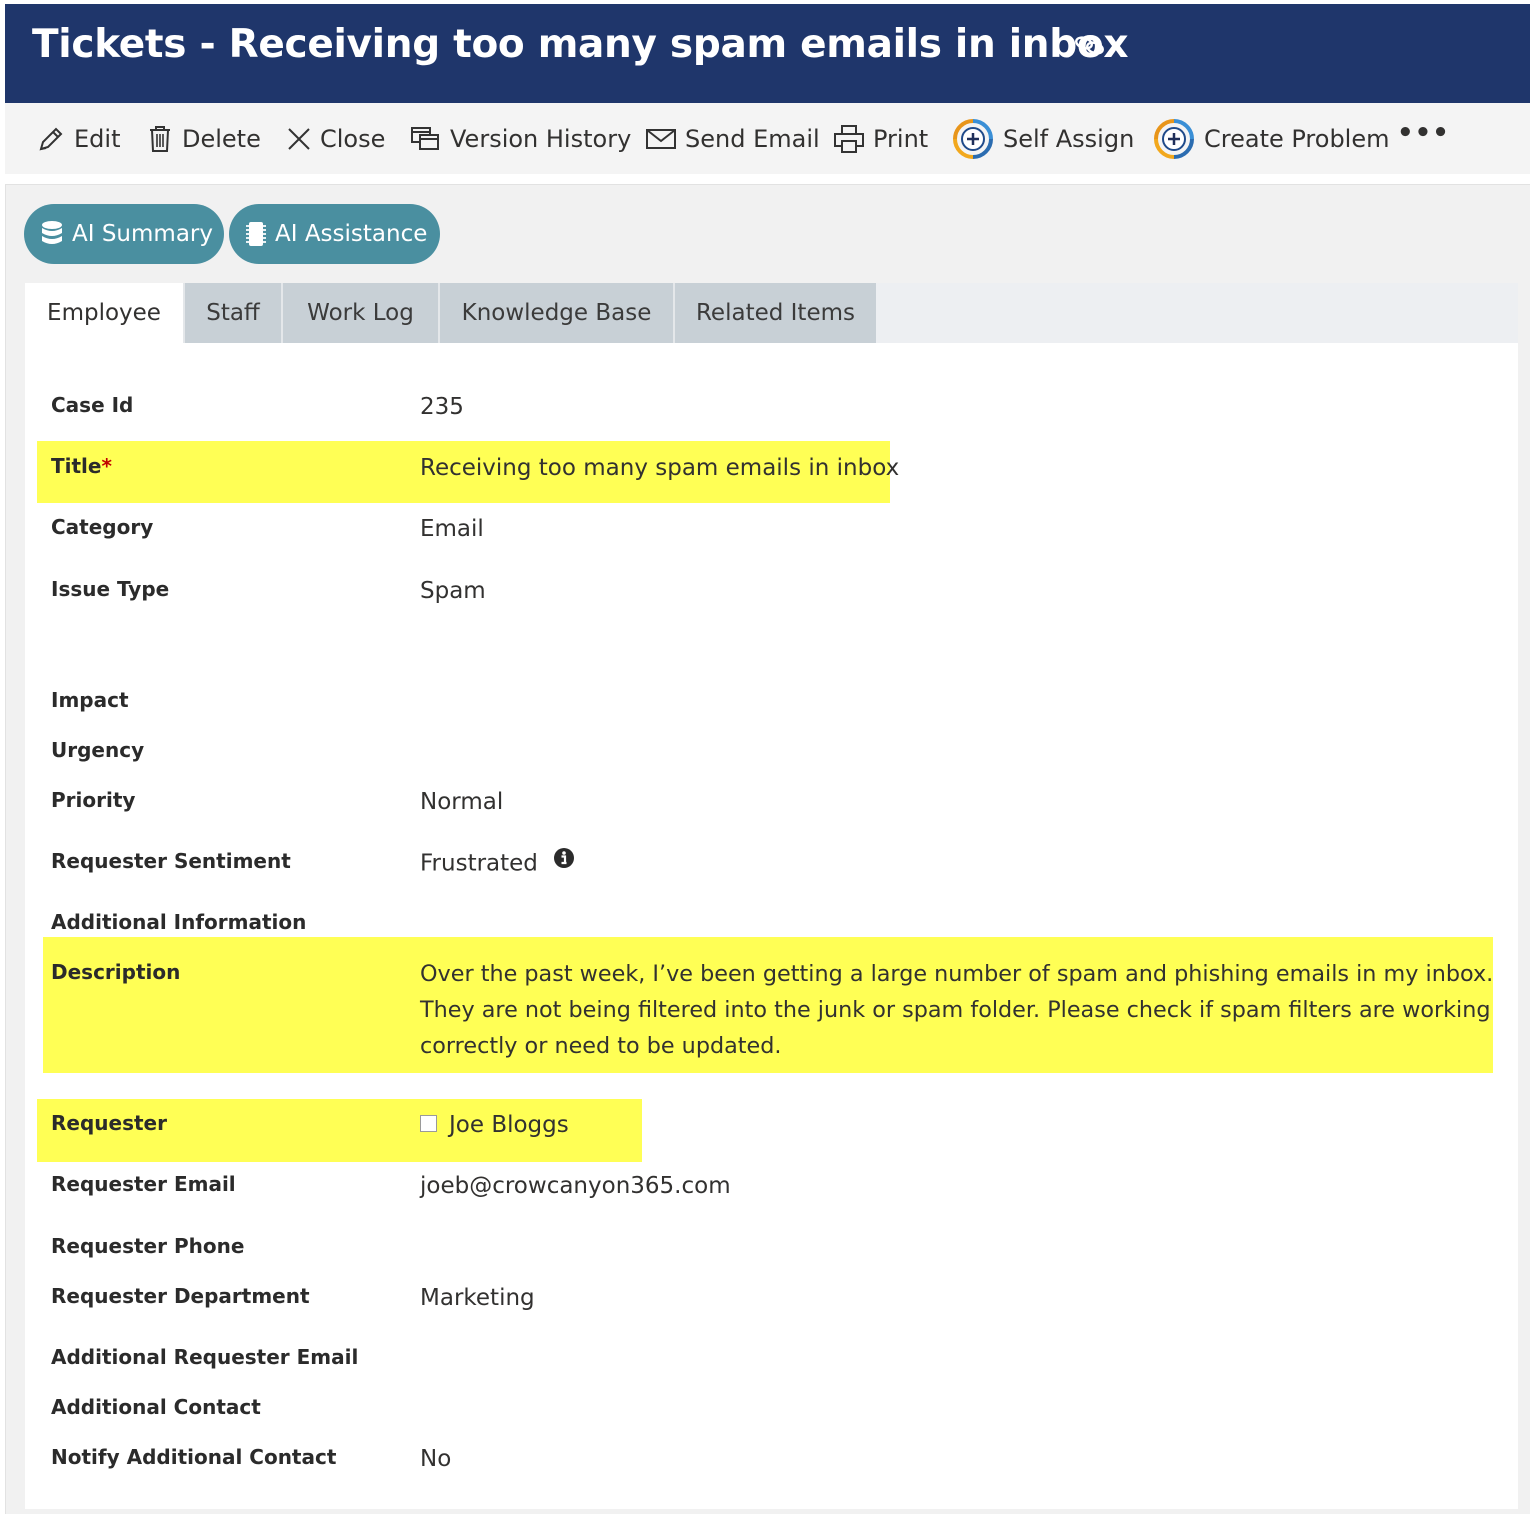 This screenshot has width=1530, height=1514. I want to click on requester-sentiment-value: Frustrated, so click(497, 862).